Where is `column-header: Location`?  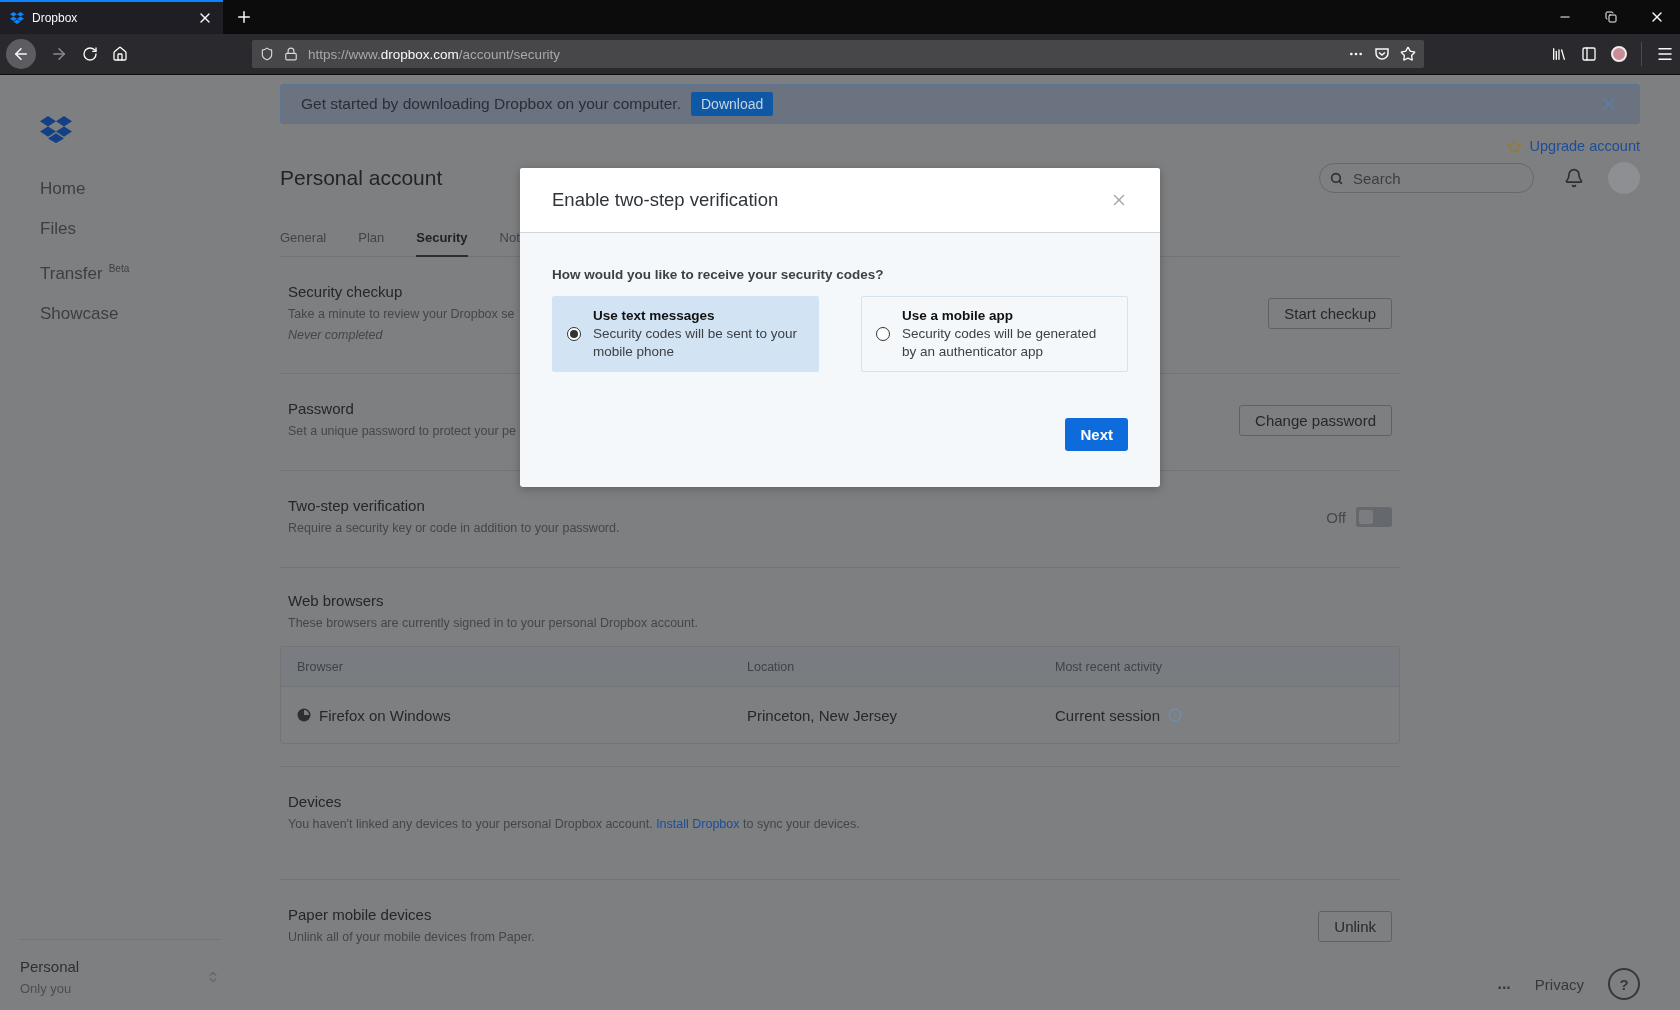 column-header: Location is located at coordinates (771, 666).